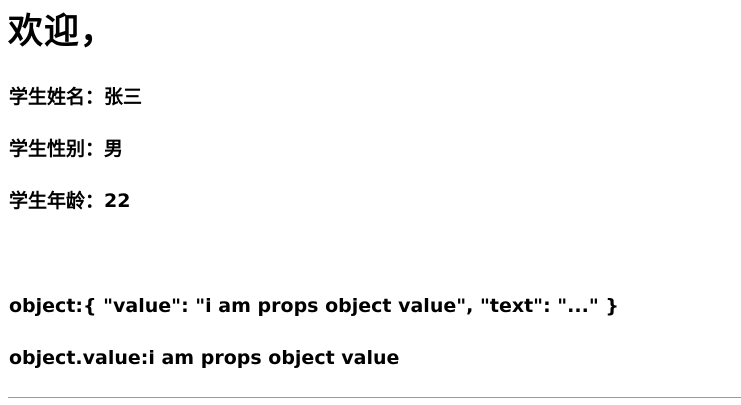 This screenshot has width=741, height=405. Describe the element at coordinates (46, 306) in the screenshot. I see `props-object-label: object:` at that location.